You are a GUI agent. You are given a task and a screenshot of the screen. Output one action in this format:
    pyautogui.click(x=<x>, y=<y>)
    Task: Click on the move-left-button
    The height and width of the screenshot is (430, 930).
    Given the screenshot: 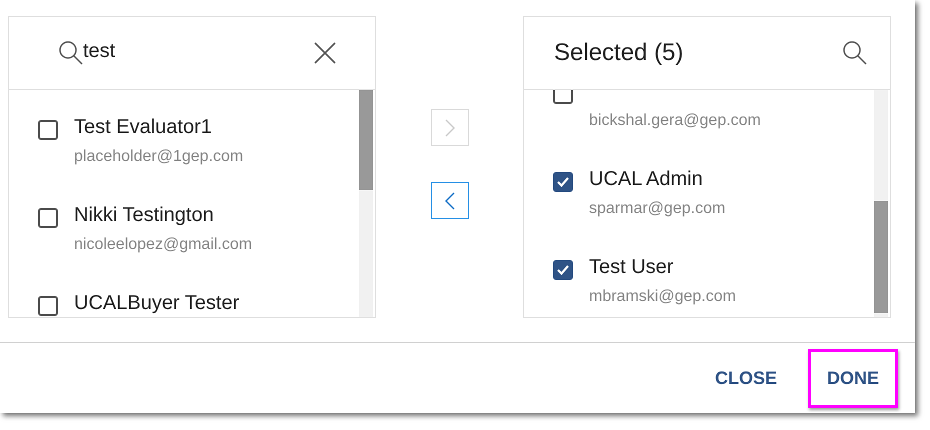 What is the action you would take?
    pyautogui.click(x=449, y=200)
    